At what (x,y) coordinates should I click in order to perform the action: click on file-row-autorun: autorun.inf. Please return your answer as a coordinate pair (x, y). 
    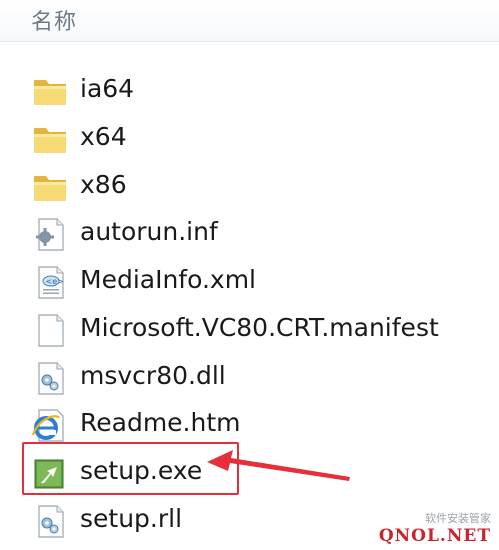
    Looking at the image, I should click on (249, 232).